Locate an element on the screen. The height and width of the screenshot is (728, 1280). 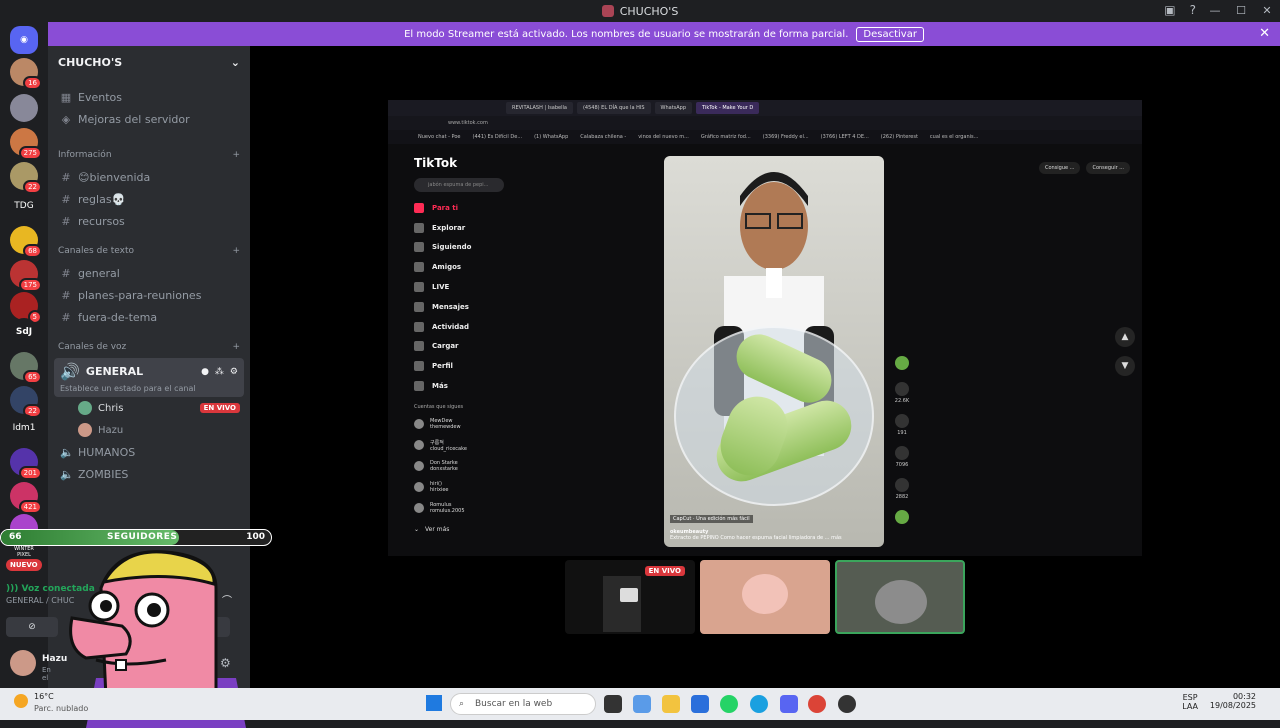
taskbar-search: ⌕ Buscar en la web is located at coordinates (523, 704).